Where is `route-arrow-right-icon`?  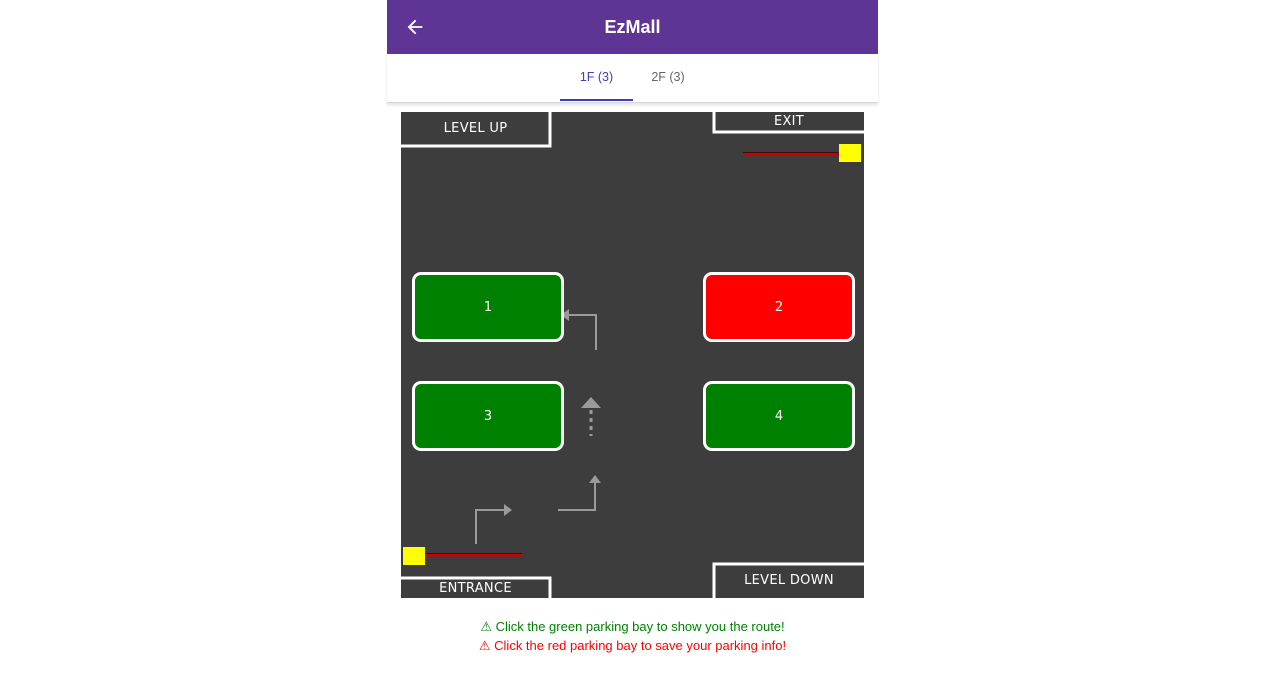
route-arrow-right-icon is located at coordinates (493, 524).